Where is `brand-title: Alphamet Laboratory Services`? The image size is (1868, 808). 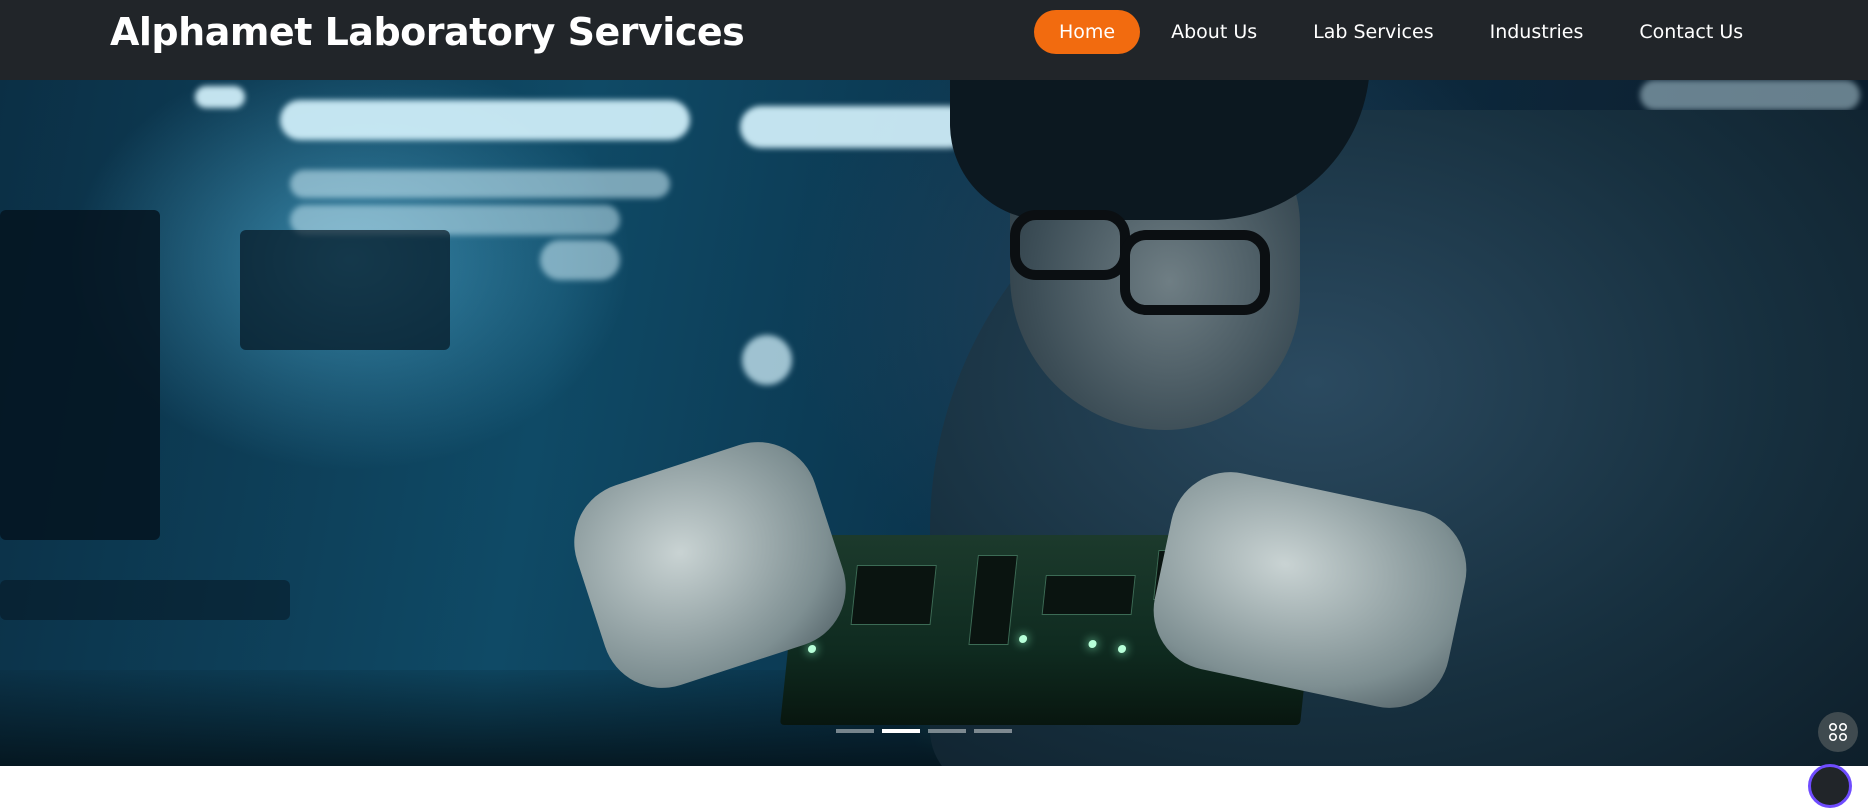
brand-title: Alphamet Laboratory Services is located at coordinates (427, 32).